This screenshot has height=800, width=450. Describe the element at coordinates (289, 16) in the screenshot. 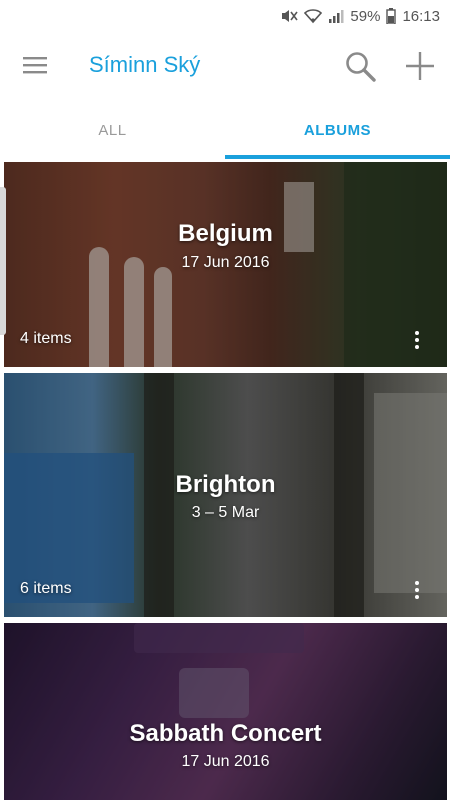

I see `mute-icon` at that location.